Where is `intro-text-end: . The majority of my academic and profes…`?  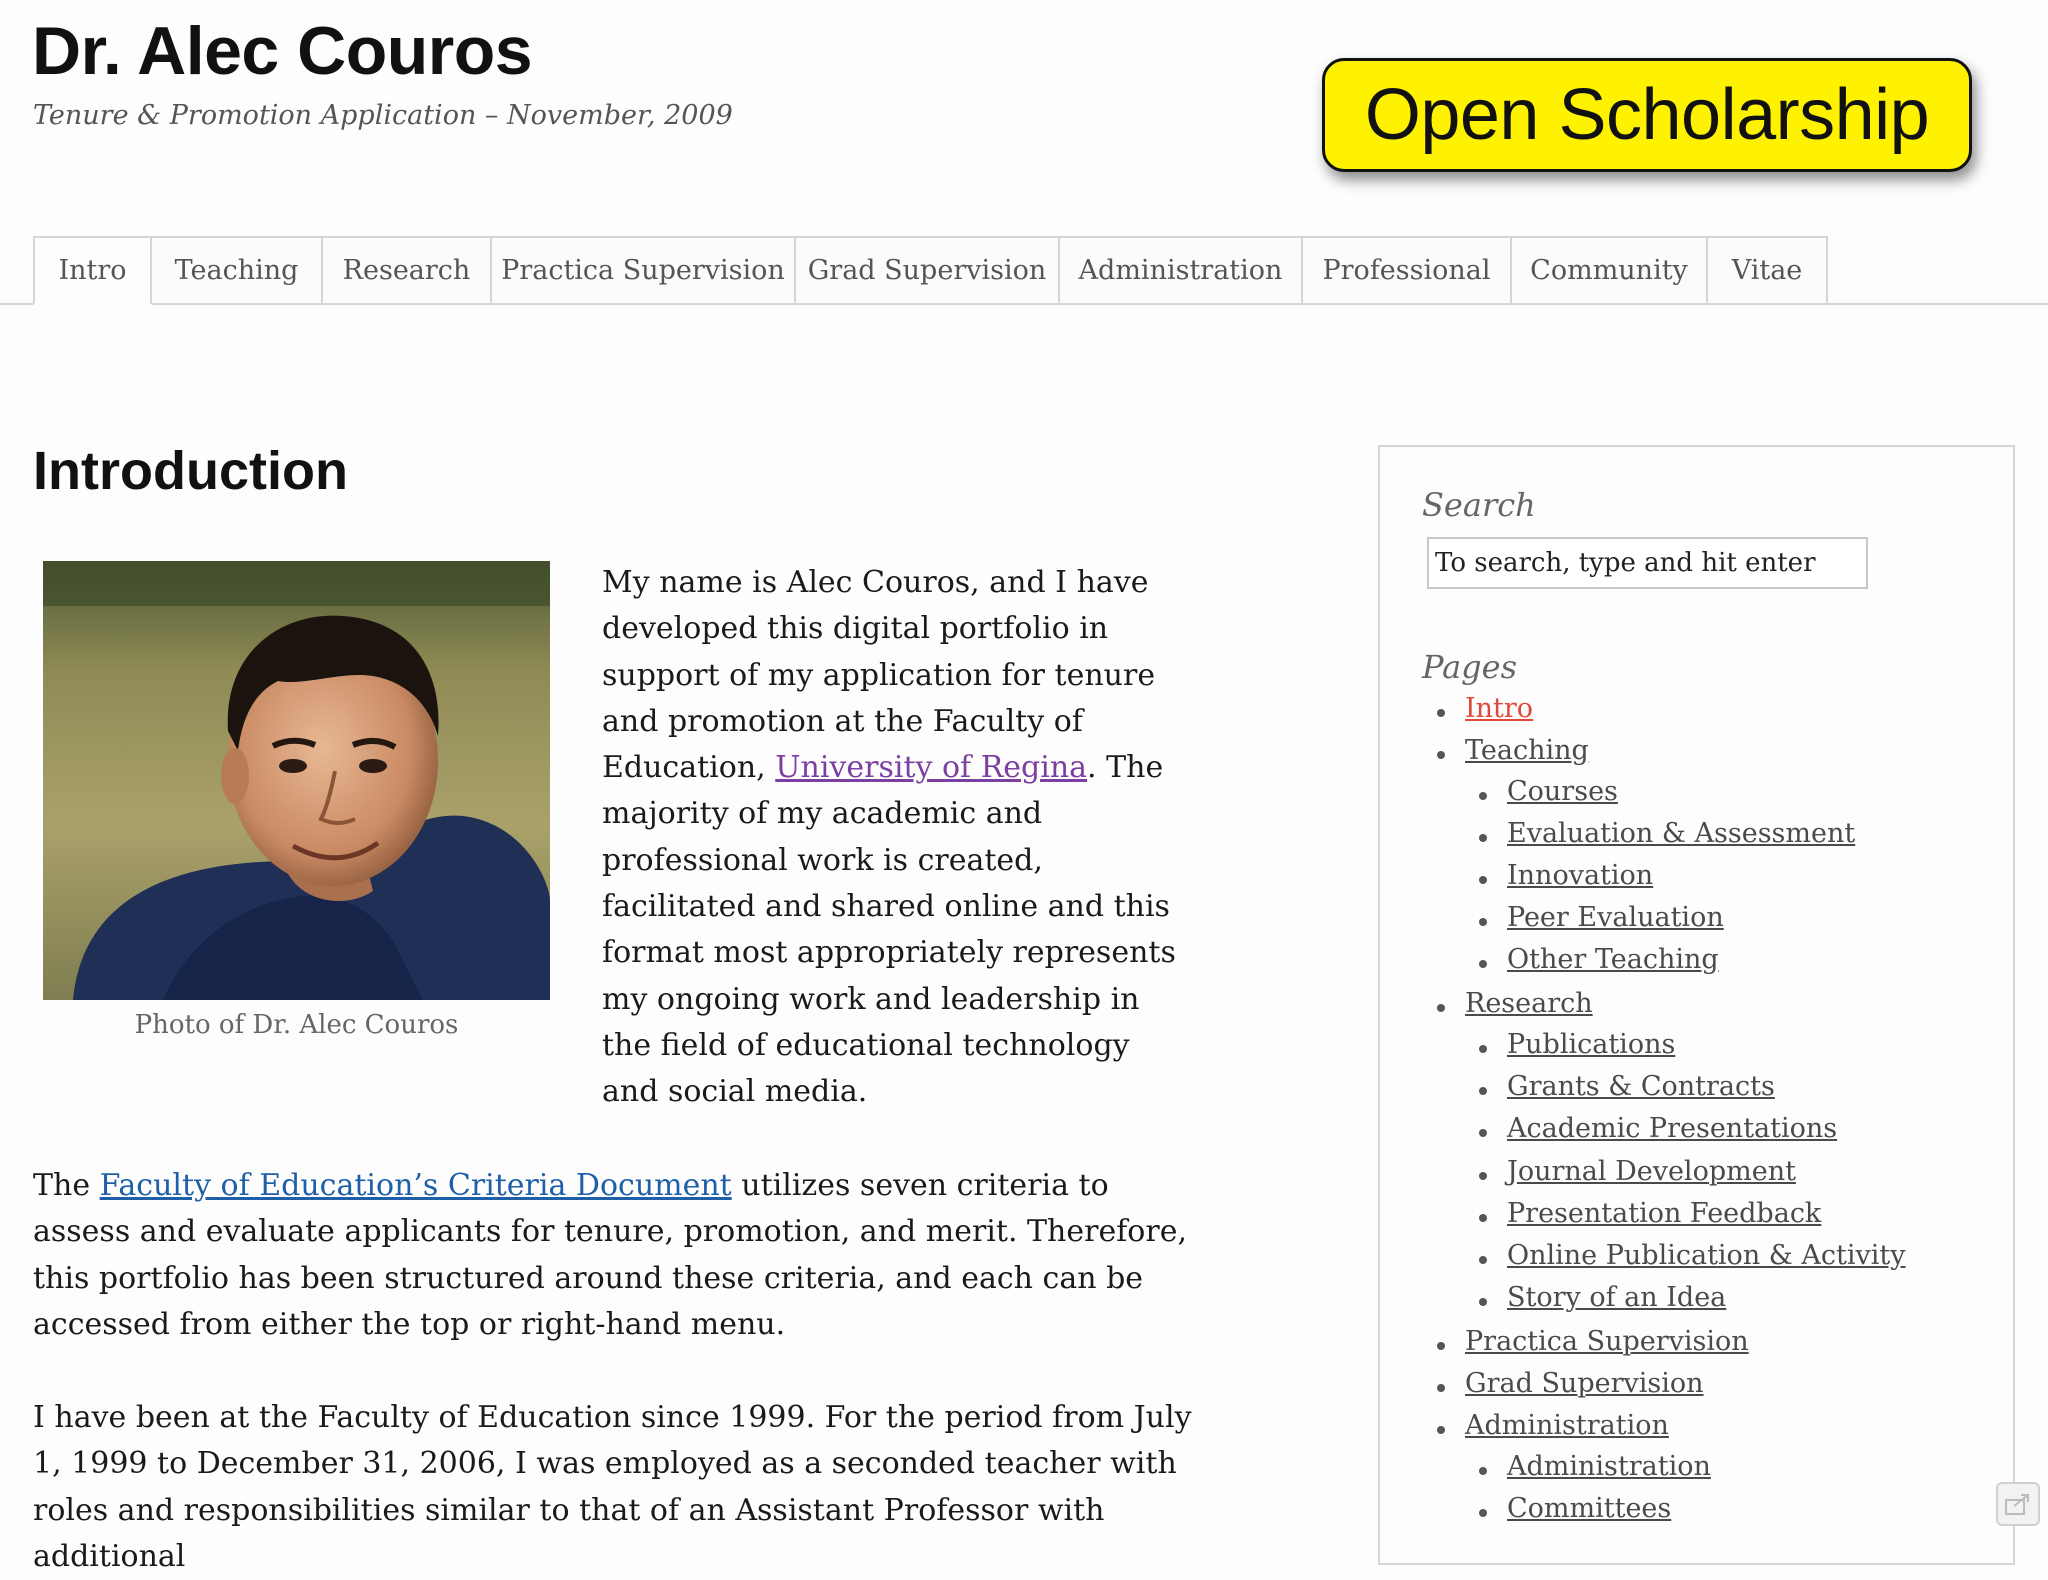 intro-text-end: . The majority of my academic and profes… is located at coordinates (889, 930).